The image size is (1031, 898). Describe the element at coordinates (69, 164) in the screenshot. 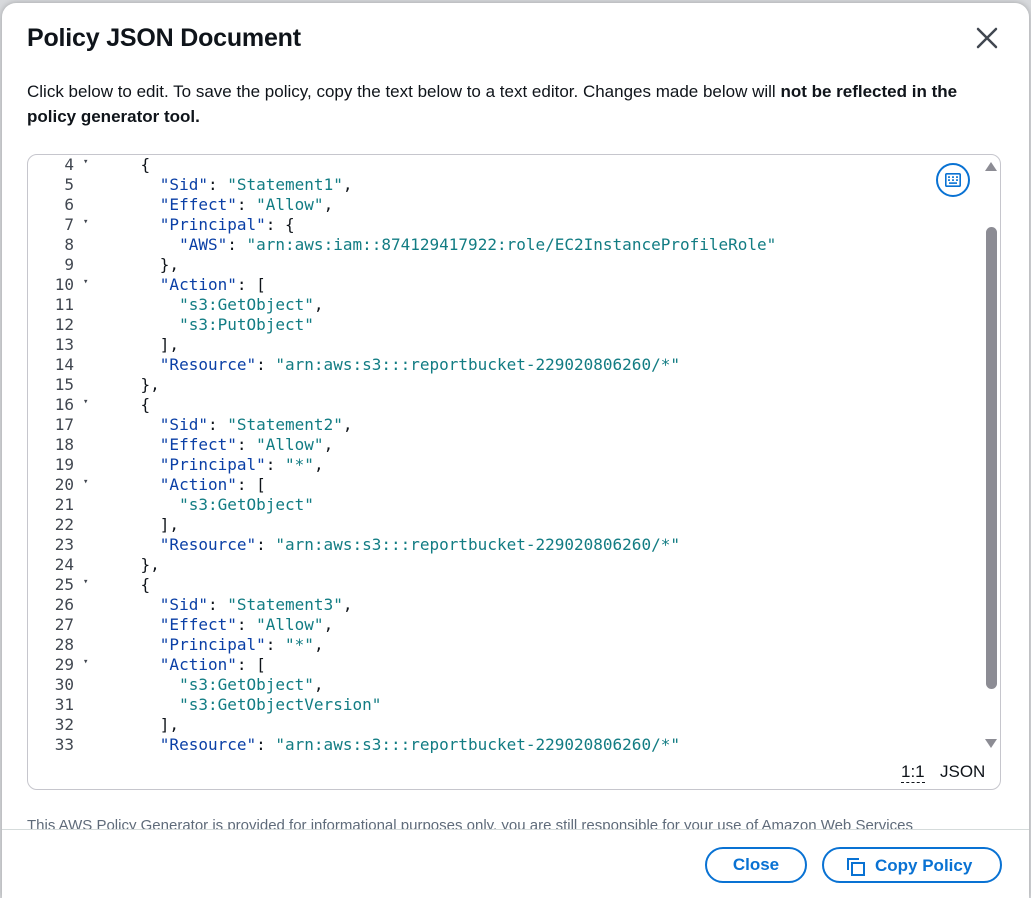

I see `line-number: 4` at that location.